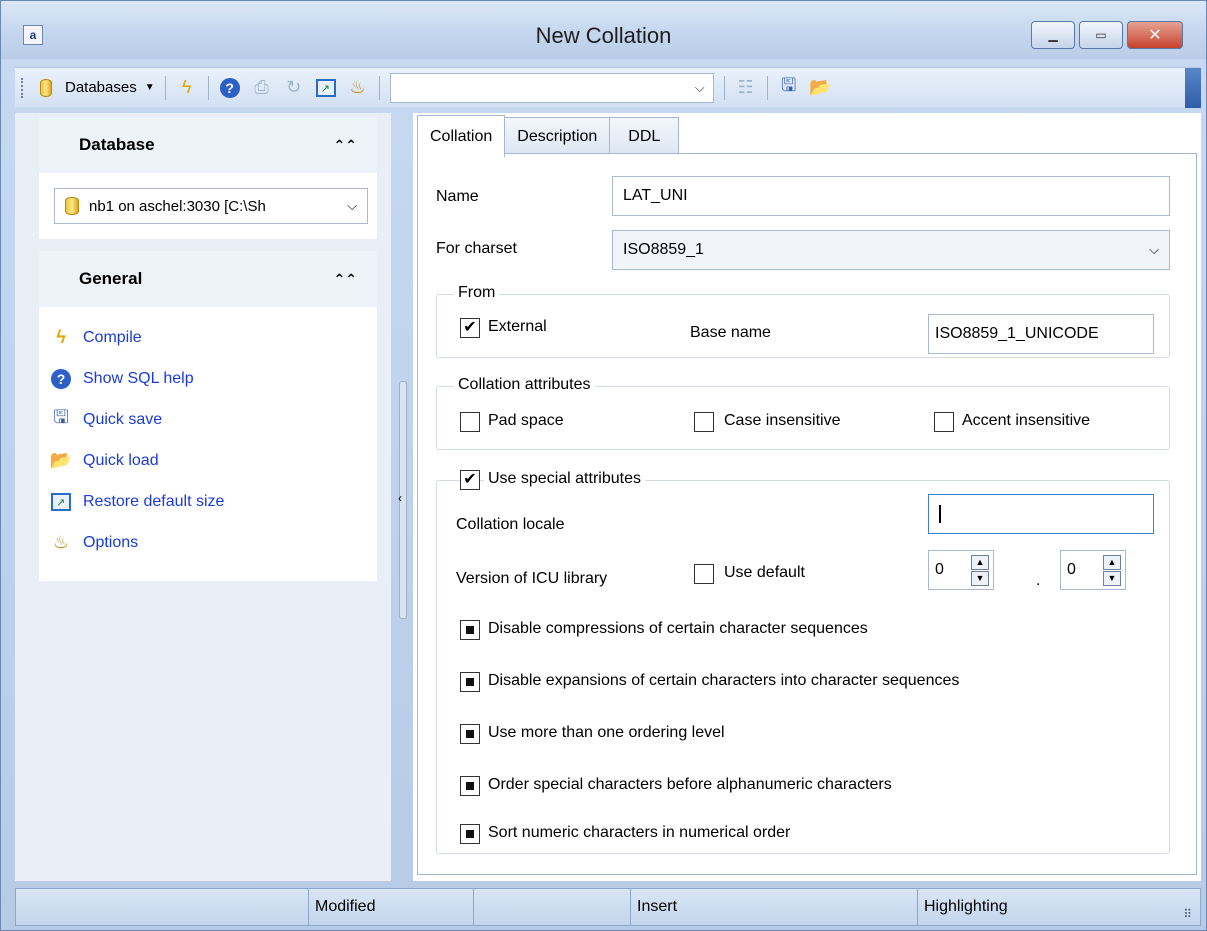  I want to click on show-sql-help-label: Show SQL help, so click(138, 378).